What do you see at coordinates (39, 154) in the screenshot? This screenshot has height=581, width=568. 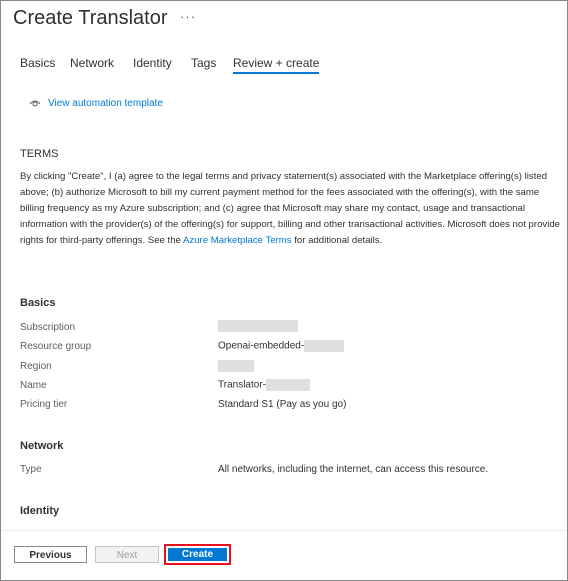 I see `terms-heading: TERMS` at bounding box center [39, 154].